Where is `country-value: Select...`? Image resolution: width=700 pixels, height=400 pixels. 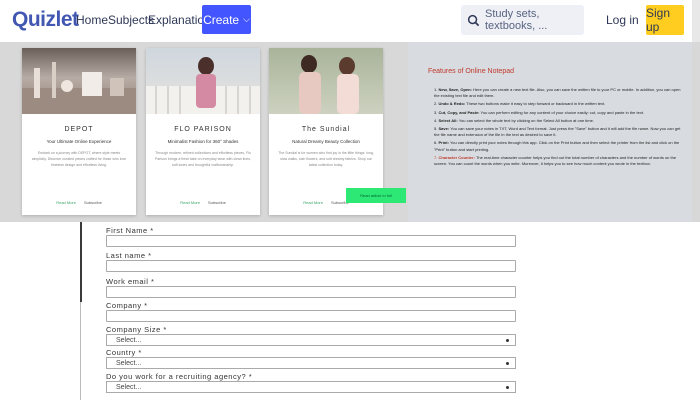 country-value: Select... is located at coordinates (129, 363).